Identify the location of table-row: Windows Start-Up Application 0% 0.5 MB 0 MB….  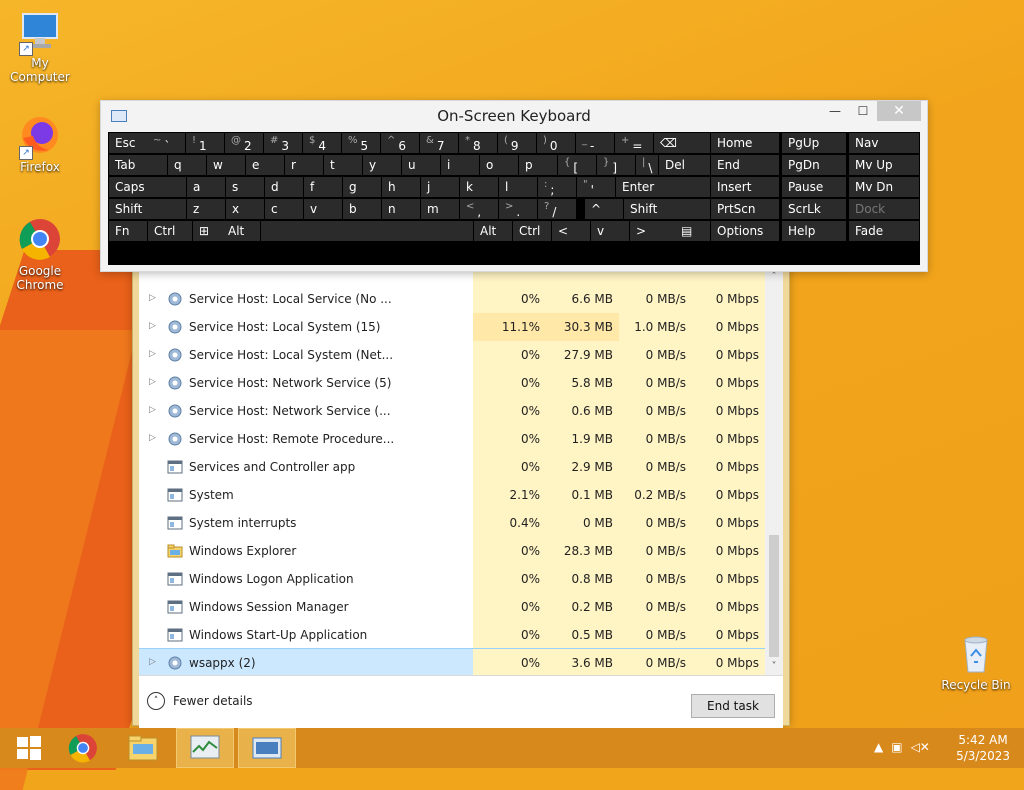
(452, 635).